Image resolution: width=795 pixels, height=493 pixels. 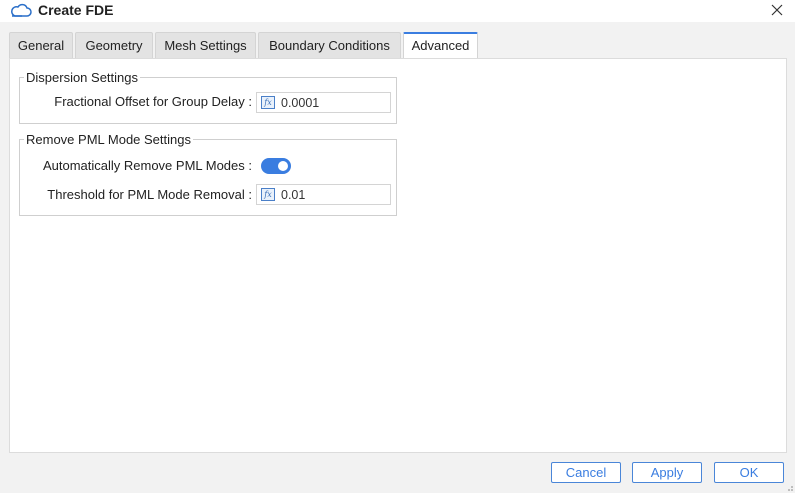 I want to click on toggle-knob, so click(x=283, y=166).